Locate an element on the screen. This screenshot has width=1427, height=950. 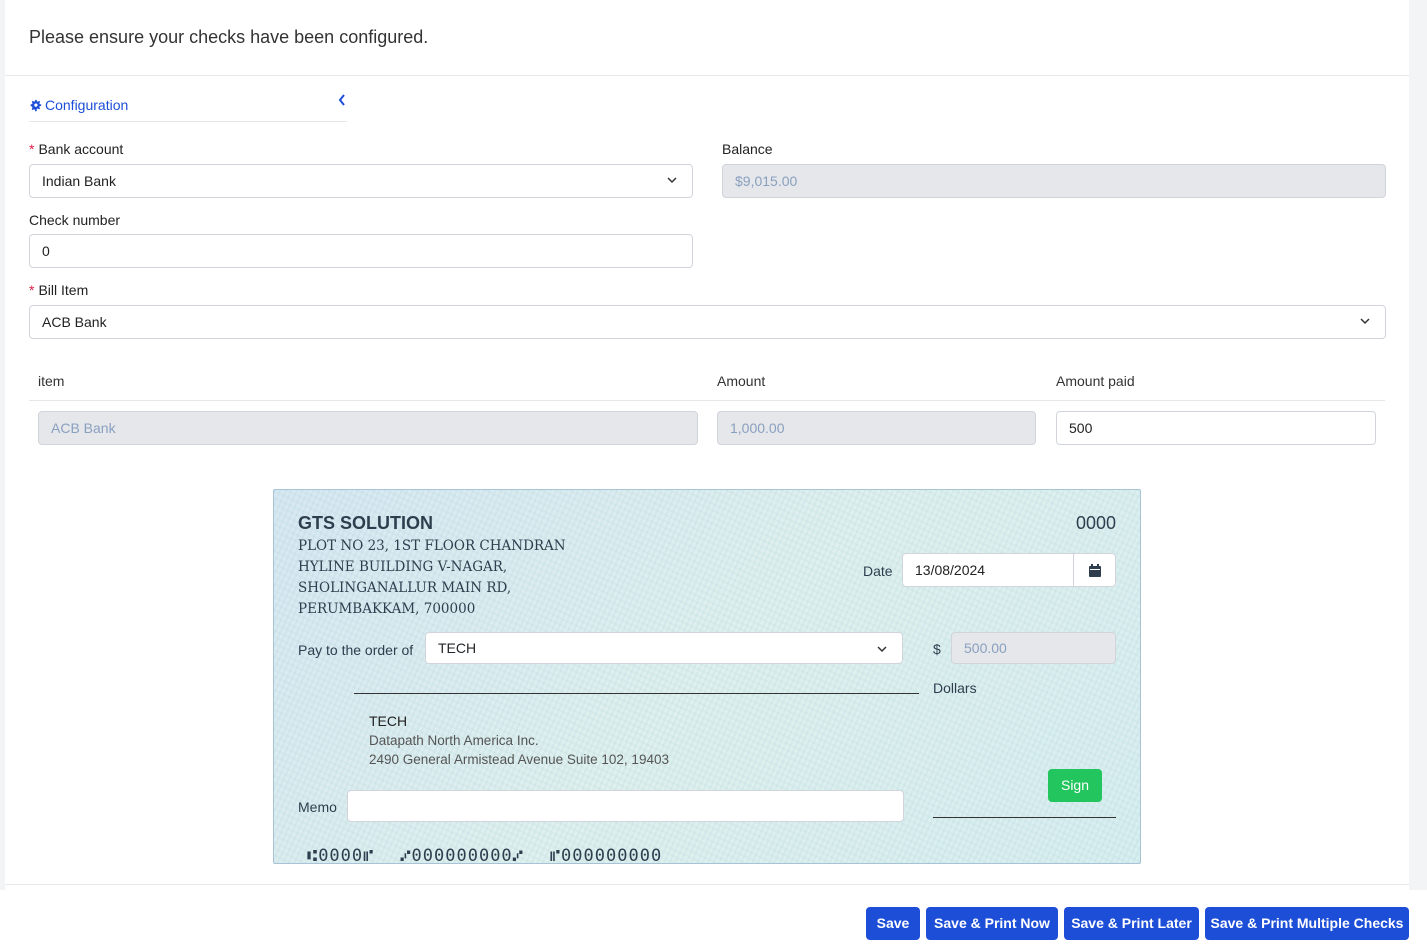
configuration-label: Configuration is located at coordinates (87, 105).